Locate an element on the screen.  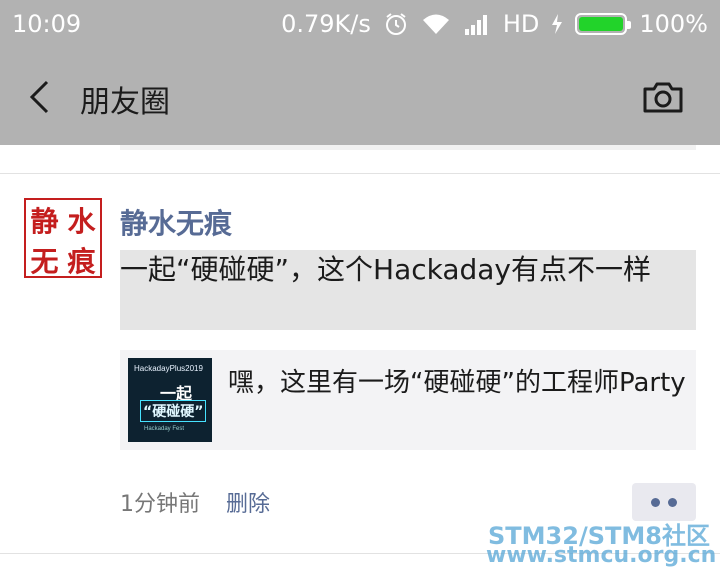
thumb-text: “硬碰硬” is located at coordinates (173, 411).